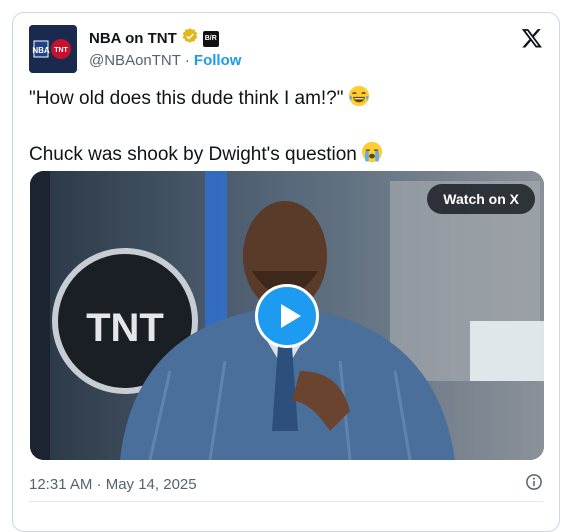  I want to click on handle-row: @NBAonTNT · Follow, so click(165, 61).